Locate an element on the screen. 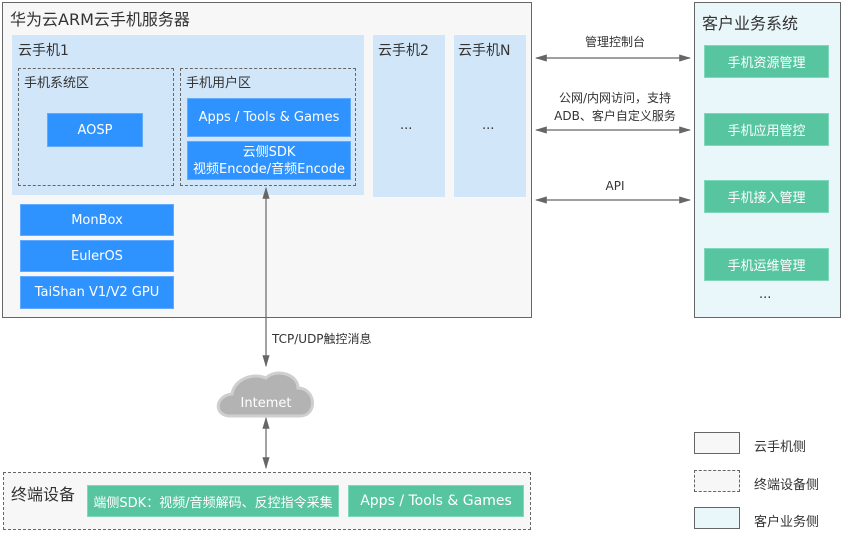  legend-label-customer-side: 客户业务侧 is located at coordinates (787, 522).